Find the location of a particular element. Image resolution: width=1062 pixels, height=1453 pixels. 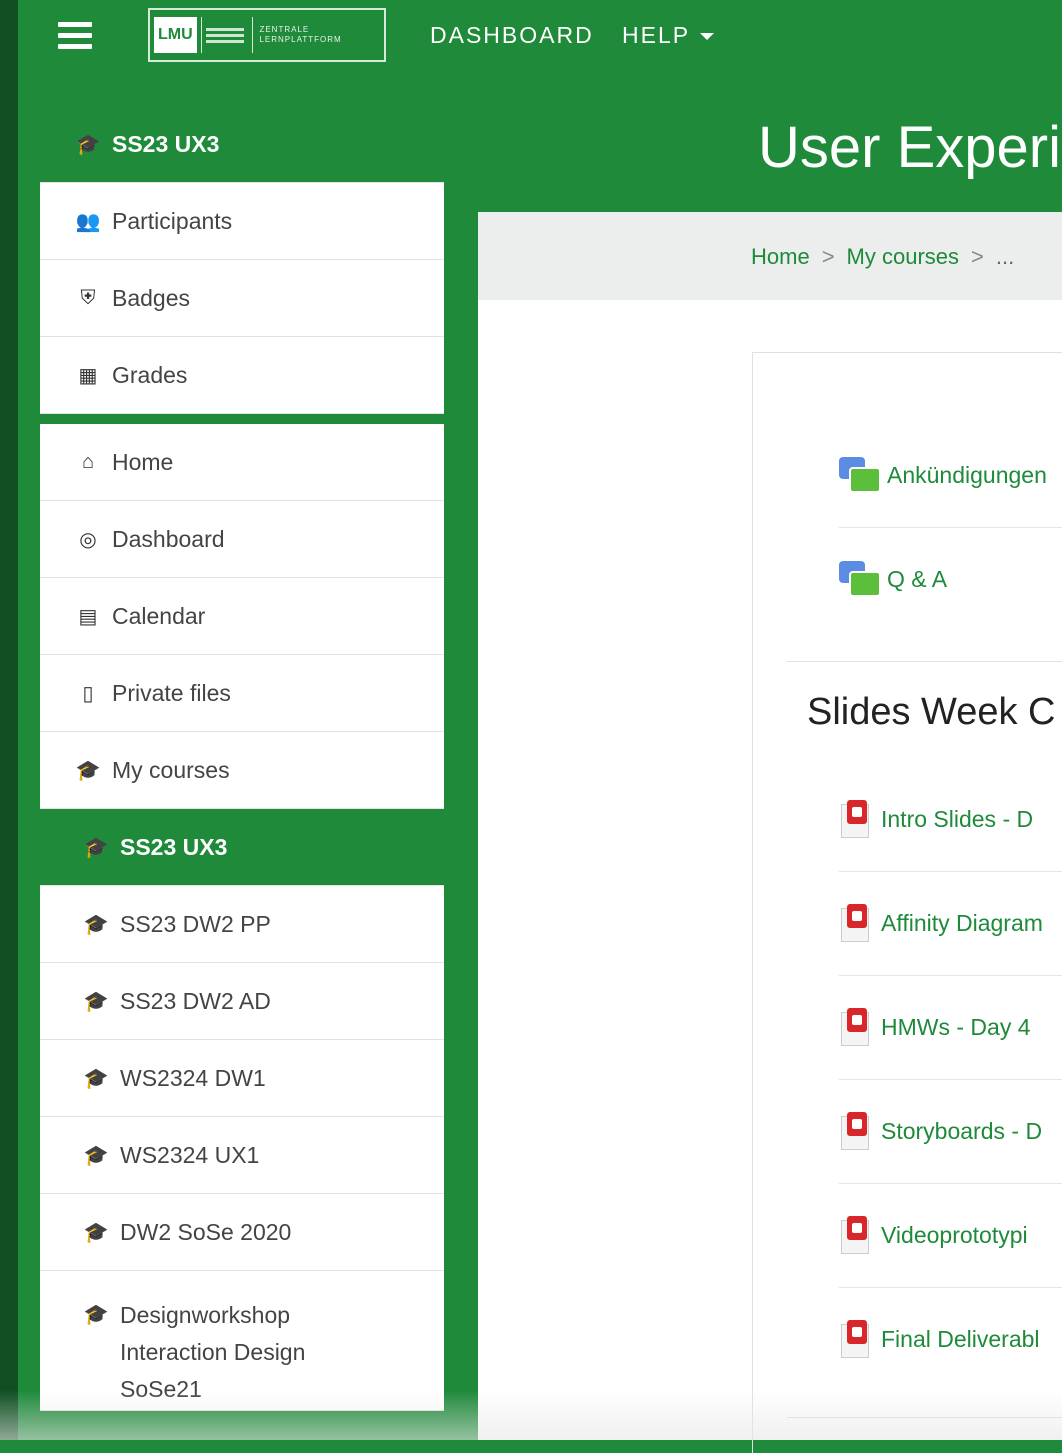

dashboard-icon: ◎ is located at coordinates (88, 539).